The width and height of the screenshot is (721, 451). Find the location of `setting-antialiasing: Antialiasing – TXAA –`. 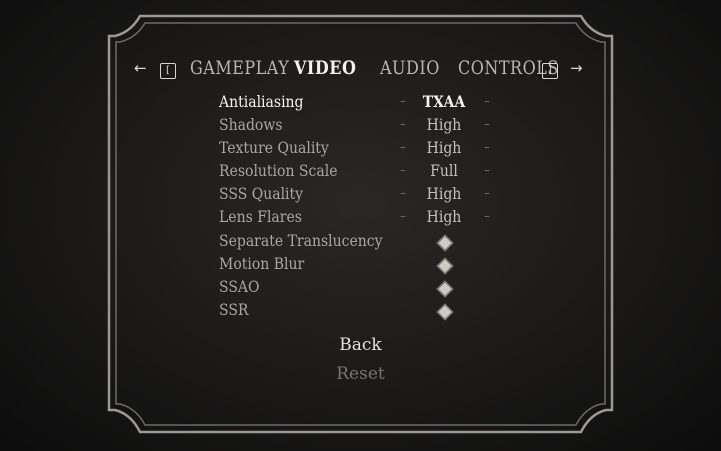

setting-antialiasing: Antialiasing – TXAA – is located at coordinates (369, 105).